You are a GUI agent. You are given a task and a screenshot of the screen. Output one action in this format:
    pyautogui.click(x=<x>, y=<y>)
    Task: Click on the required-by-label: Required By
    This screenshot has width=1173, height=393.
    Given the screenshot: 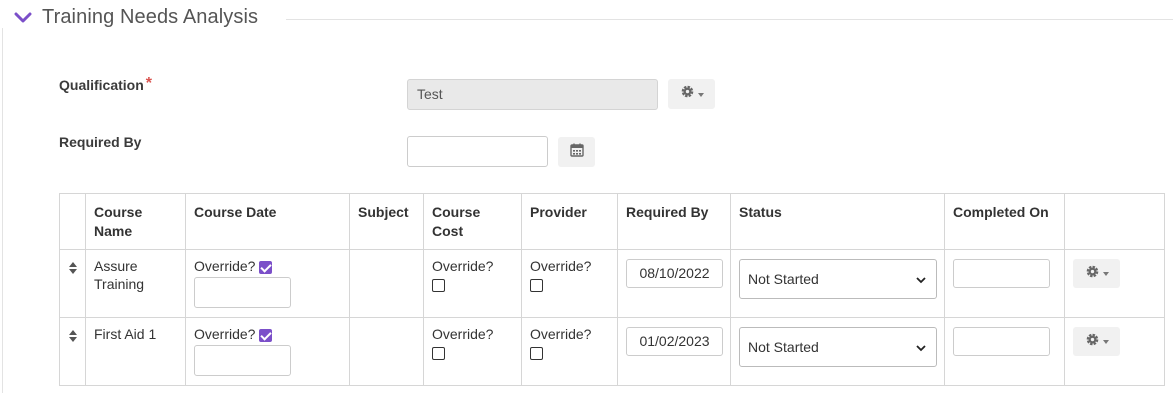 What is the action you would take?
    pyautogui.click(x=100, y=142)
    